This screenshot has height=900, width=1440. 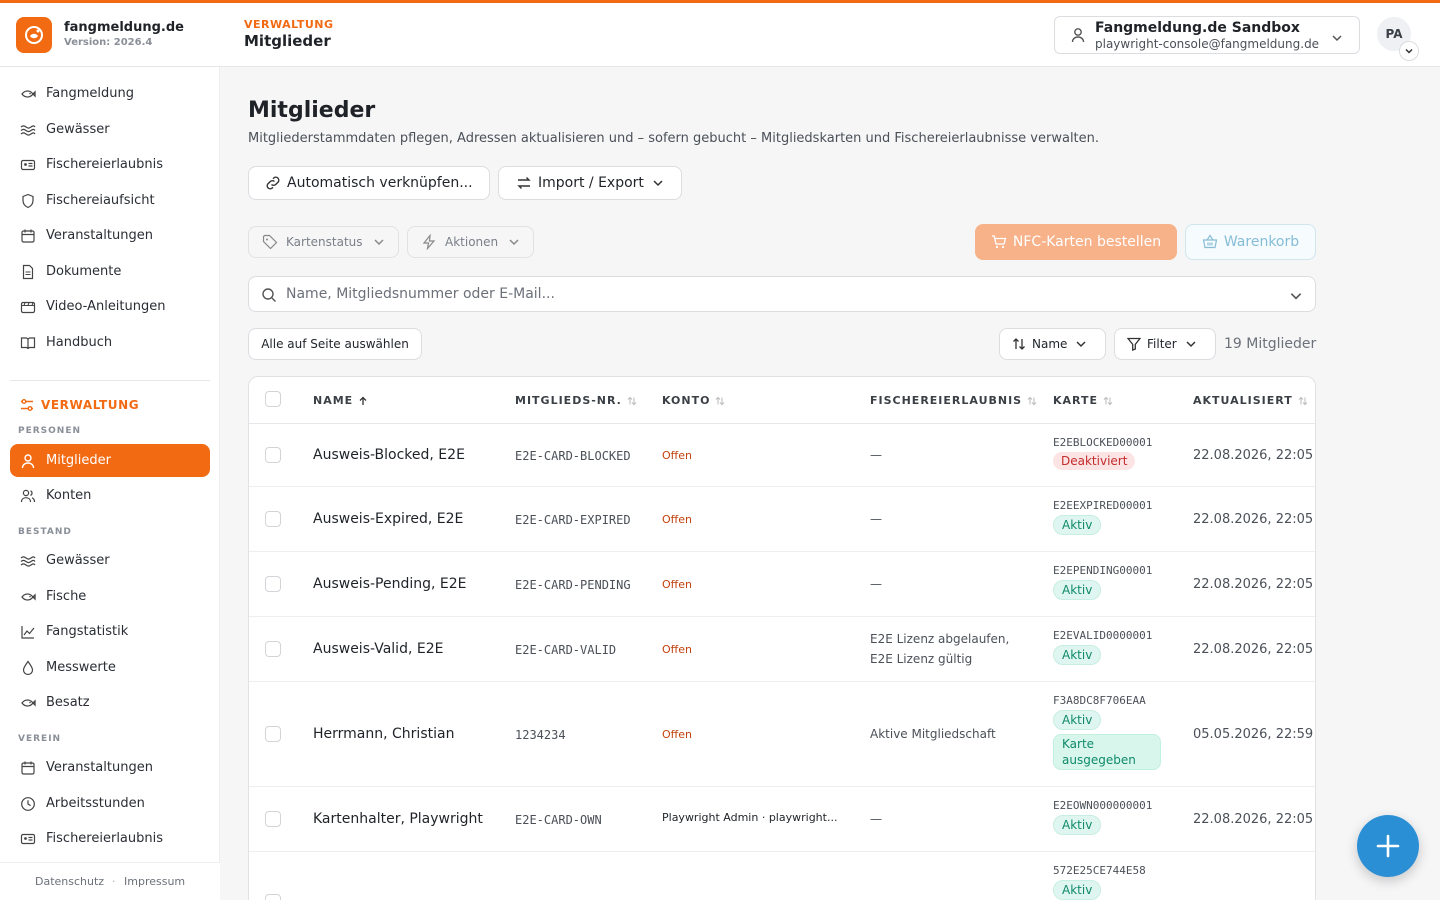 I want to click on chart-icon, so click(x=28, y=632).